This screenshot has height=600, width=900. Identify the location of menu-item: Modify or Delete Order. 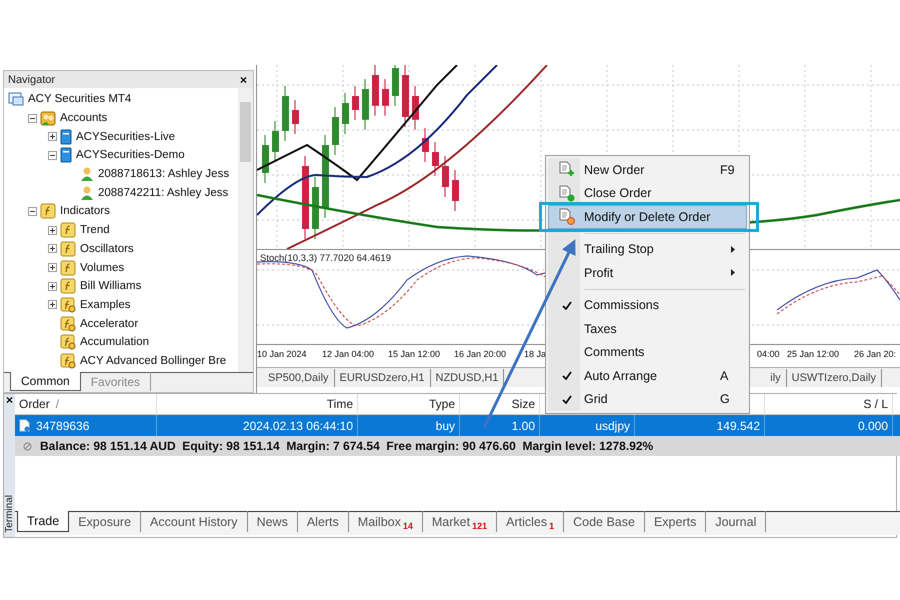
(647, 216).